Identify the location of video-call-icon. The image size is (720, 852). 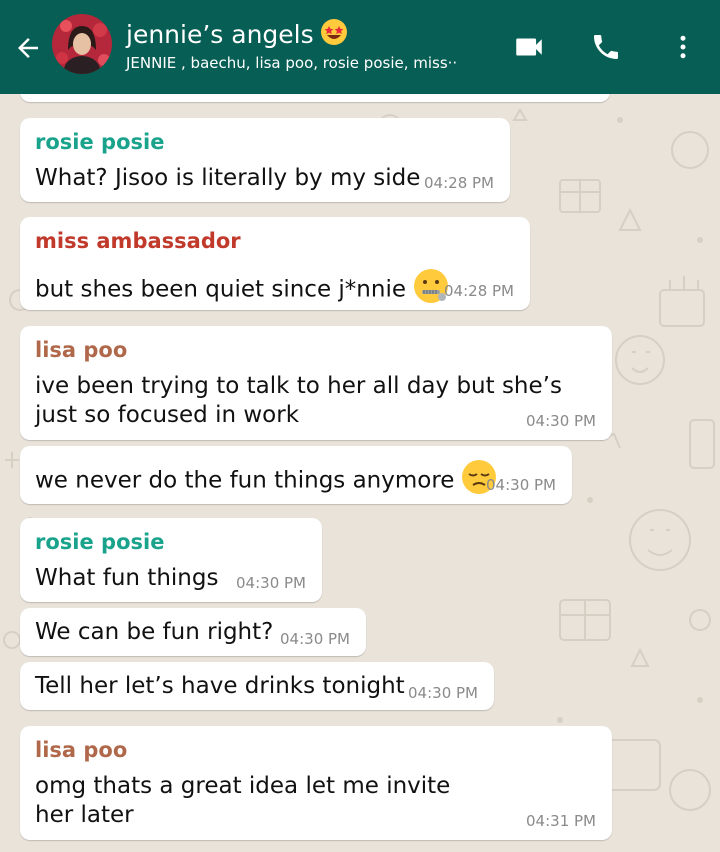
(529, 47).